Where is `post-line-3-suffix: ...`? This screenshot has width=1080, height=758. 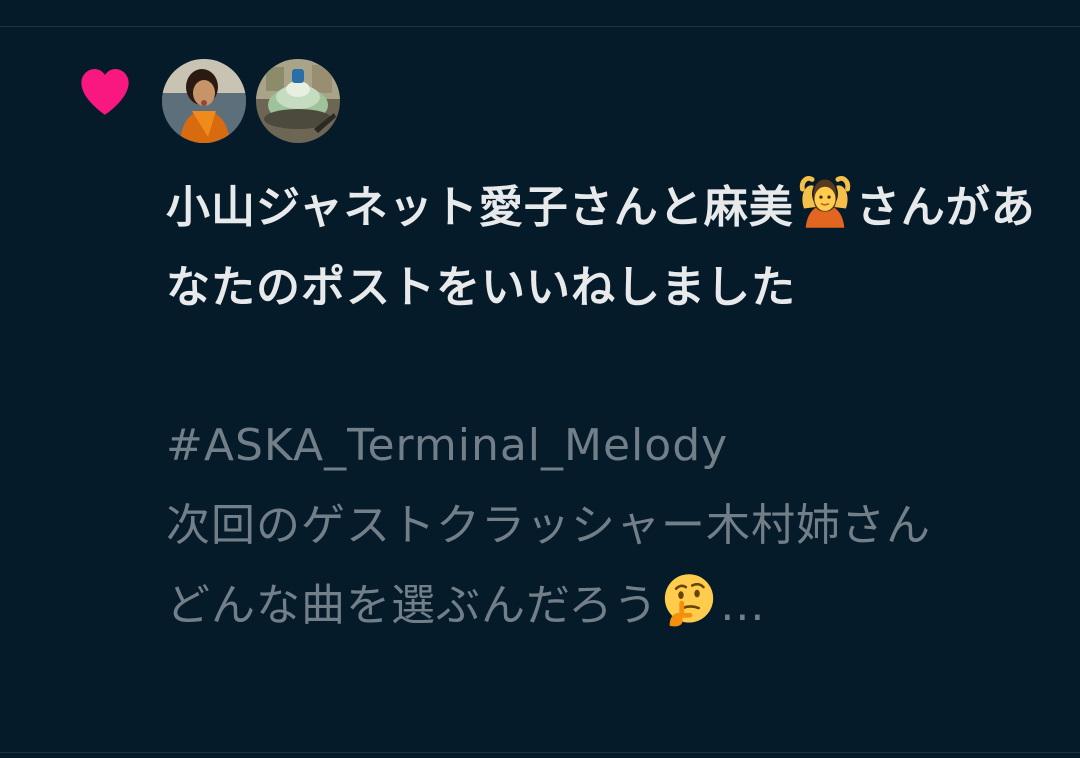 post-line-3-suffix: ... is located at coordinates (743, 605).